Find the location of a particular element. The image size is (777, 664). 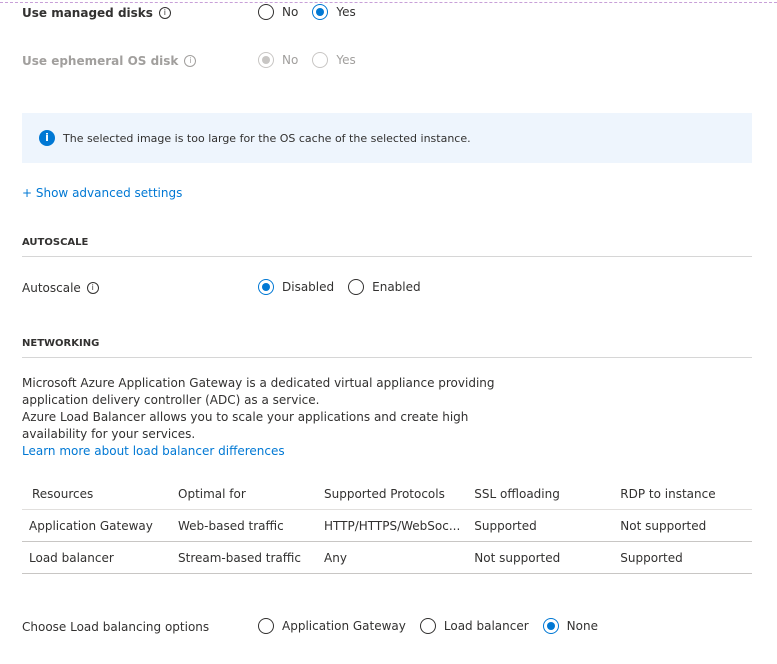

radio-application-gateway: Application Gateway is located at coordinates (332, 626).